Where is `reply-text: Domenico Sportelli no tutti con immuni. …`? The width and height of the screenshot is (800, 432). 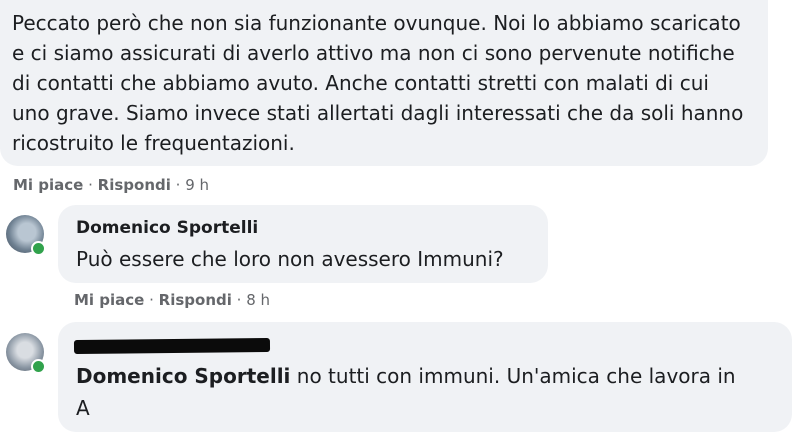
reply-text: Domenico Sportelli no tutti con immuni. … is located at coordinates (406, 376).